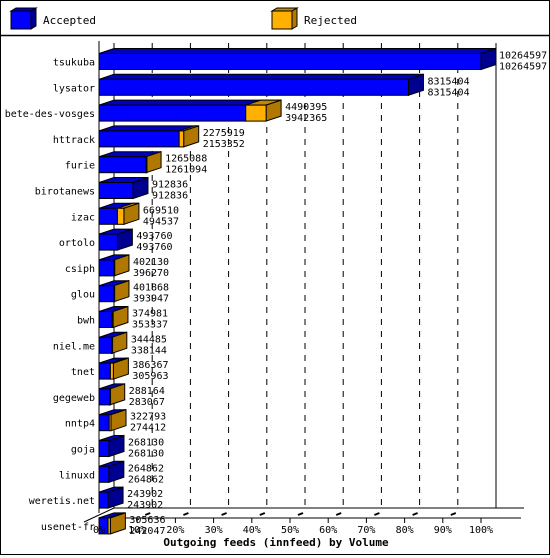 The width and height of the screenshot is (550, 558). Describe the element at coordinates (145, 505) in the screenshot. I see `value-label-accepted: 243902` at that location.